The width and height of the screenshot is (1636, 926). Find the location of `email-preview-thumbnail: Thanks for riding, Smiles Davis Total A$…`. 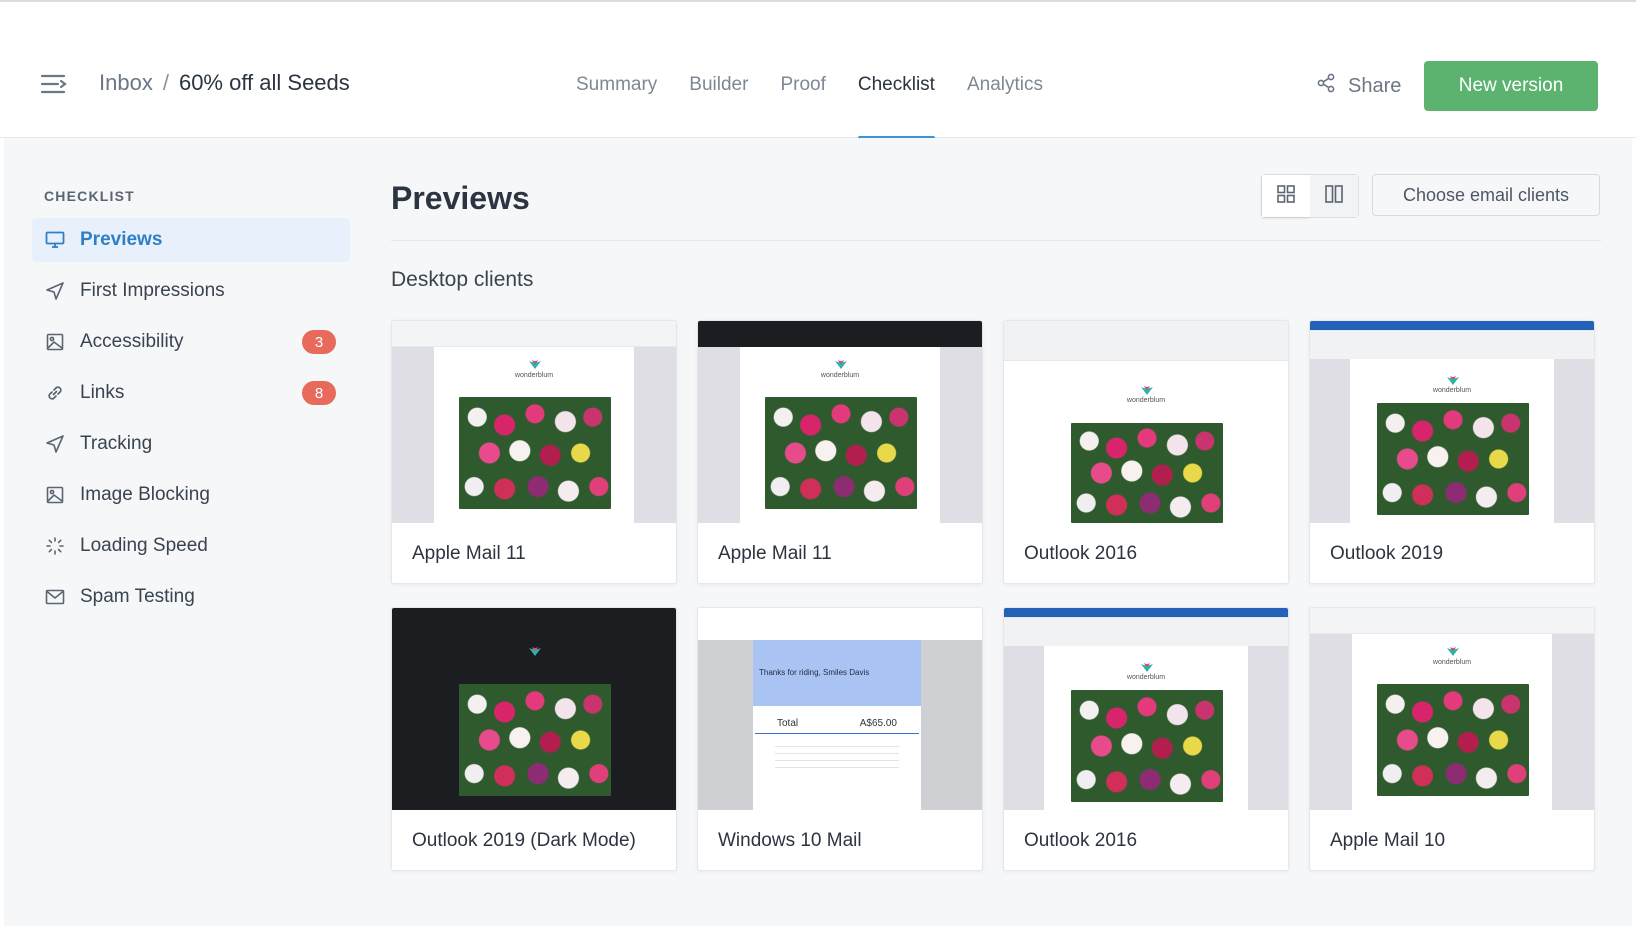

email-preview-thumbnail: Thanks for riding, Smiles Davis Total A$… is located at coordinates (840, 709).